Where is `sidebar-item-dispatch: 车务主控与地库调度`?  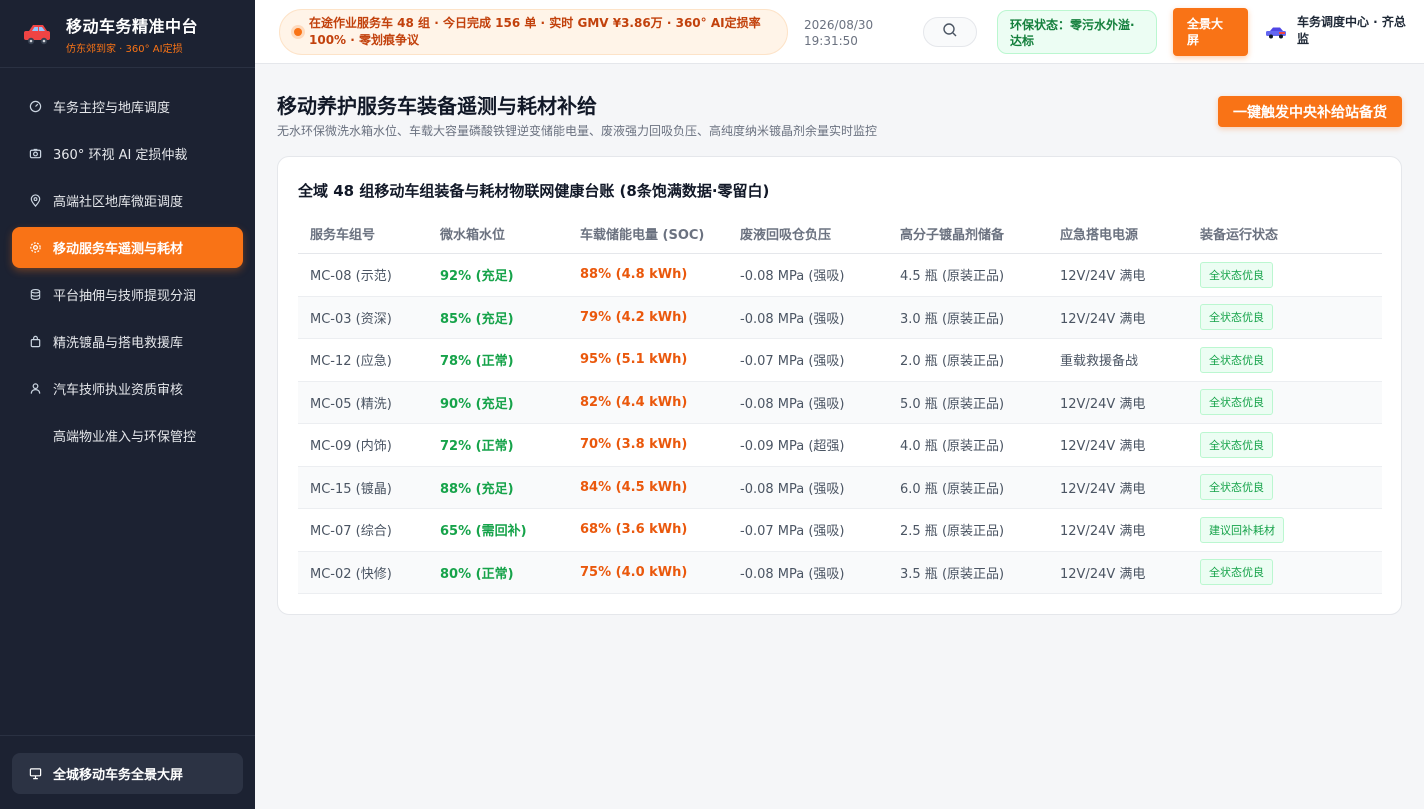 sidebar-item-dispatch: 车务主控与地库调度 is located at coordinates (127, 106).